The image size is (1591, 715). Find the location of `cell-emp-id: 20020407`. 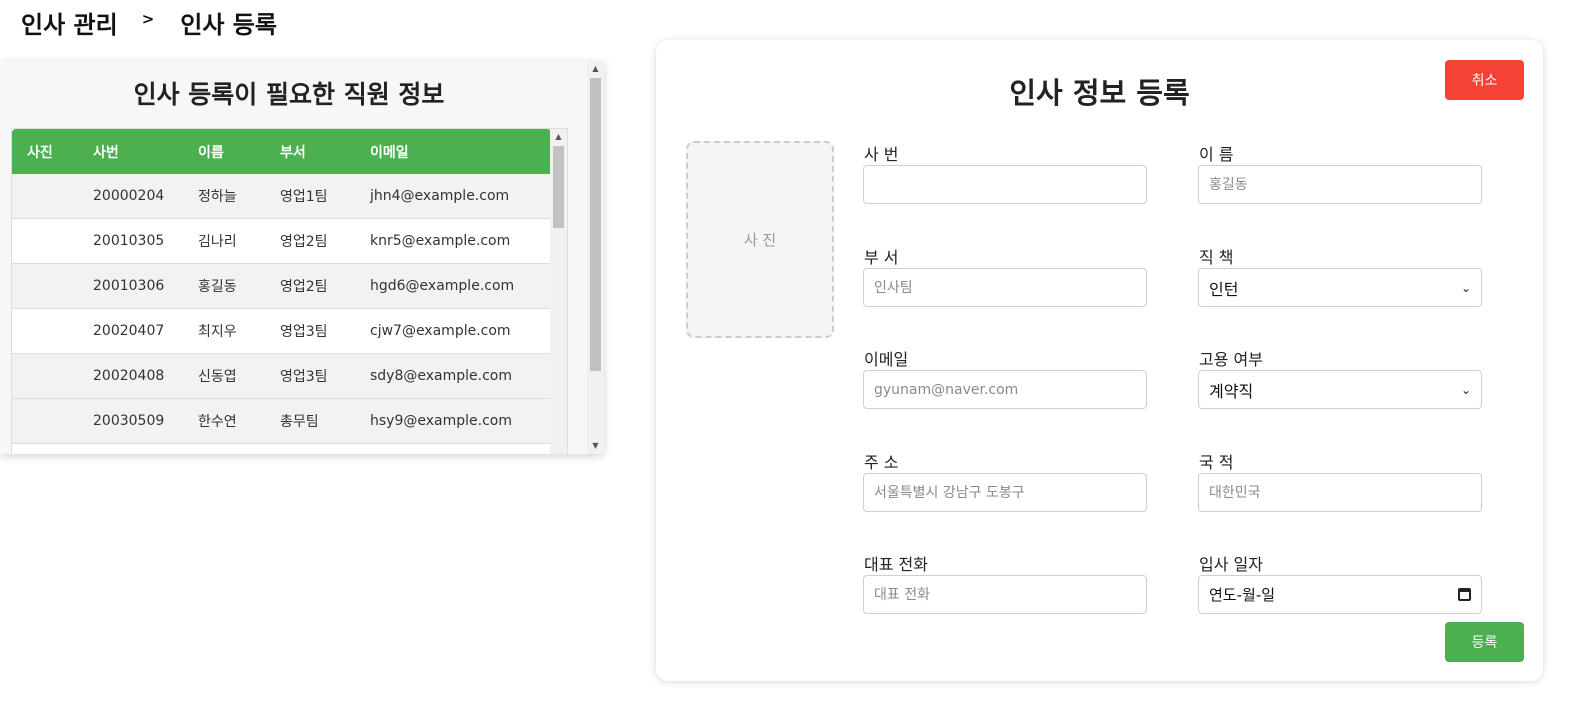

cell-emp-id: 20020407 is located at coordinates (129, 331).